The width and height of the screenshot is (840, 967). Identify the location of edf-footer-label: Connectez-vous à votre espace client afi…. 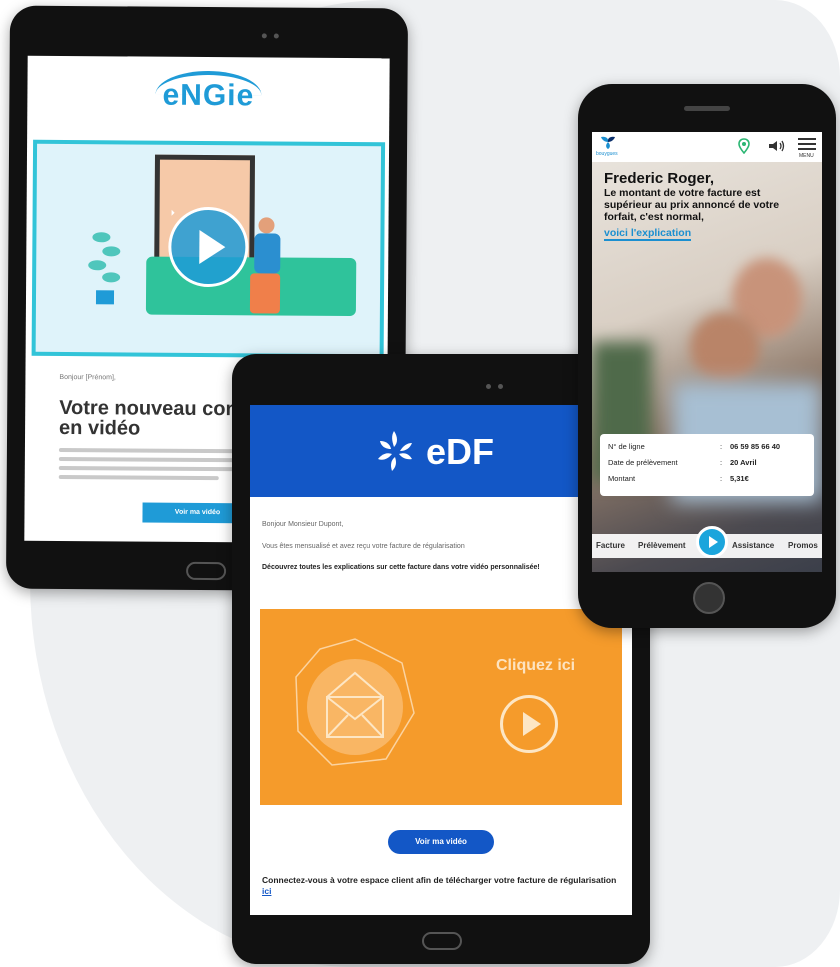
(439, 880).